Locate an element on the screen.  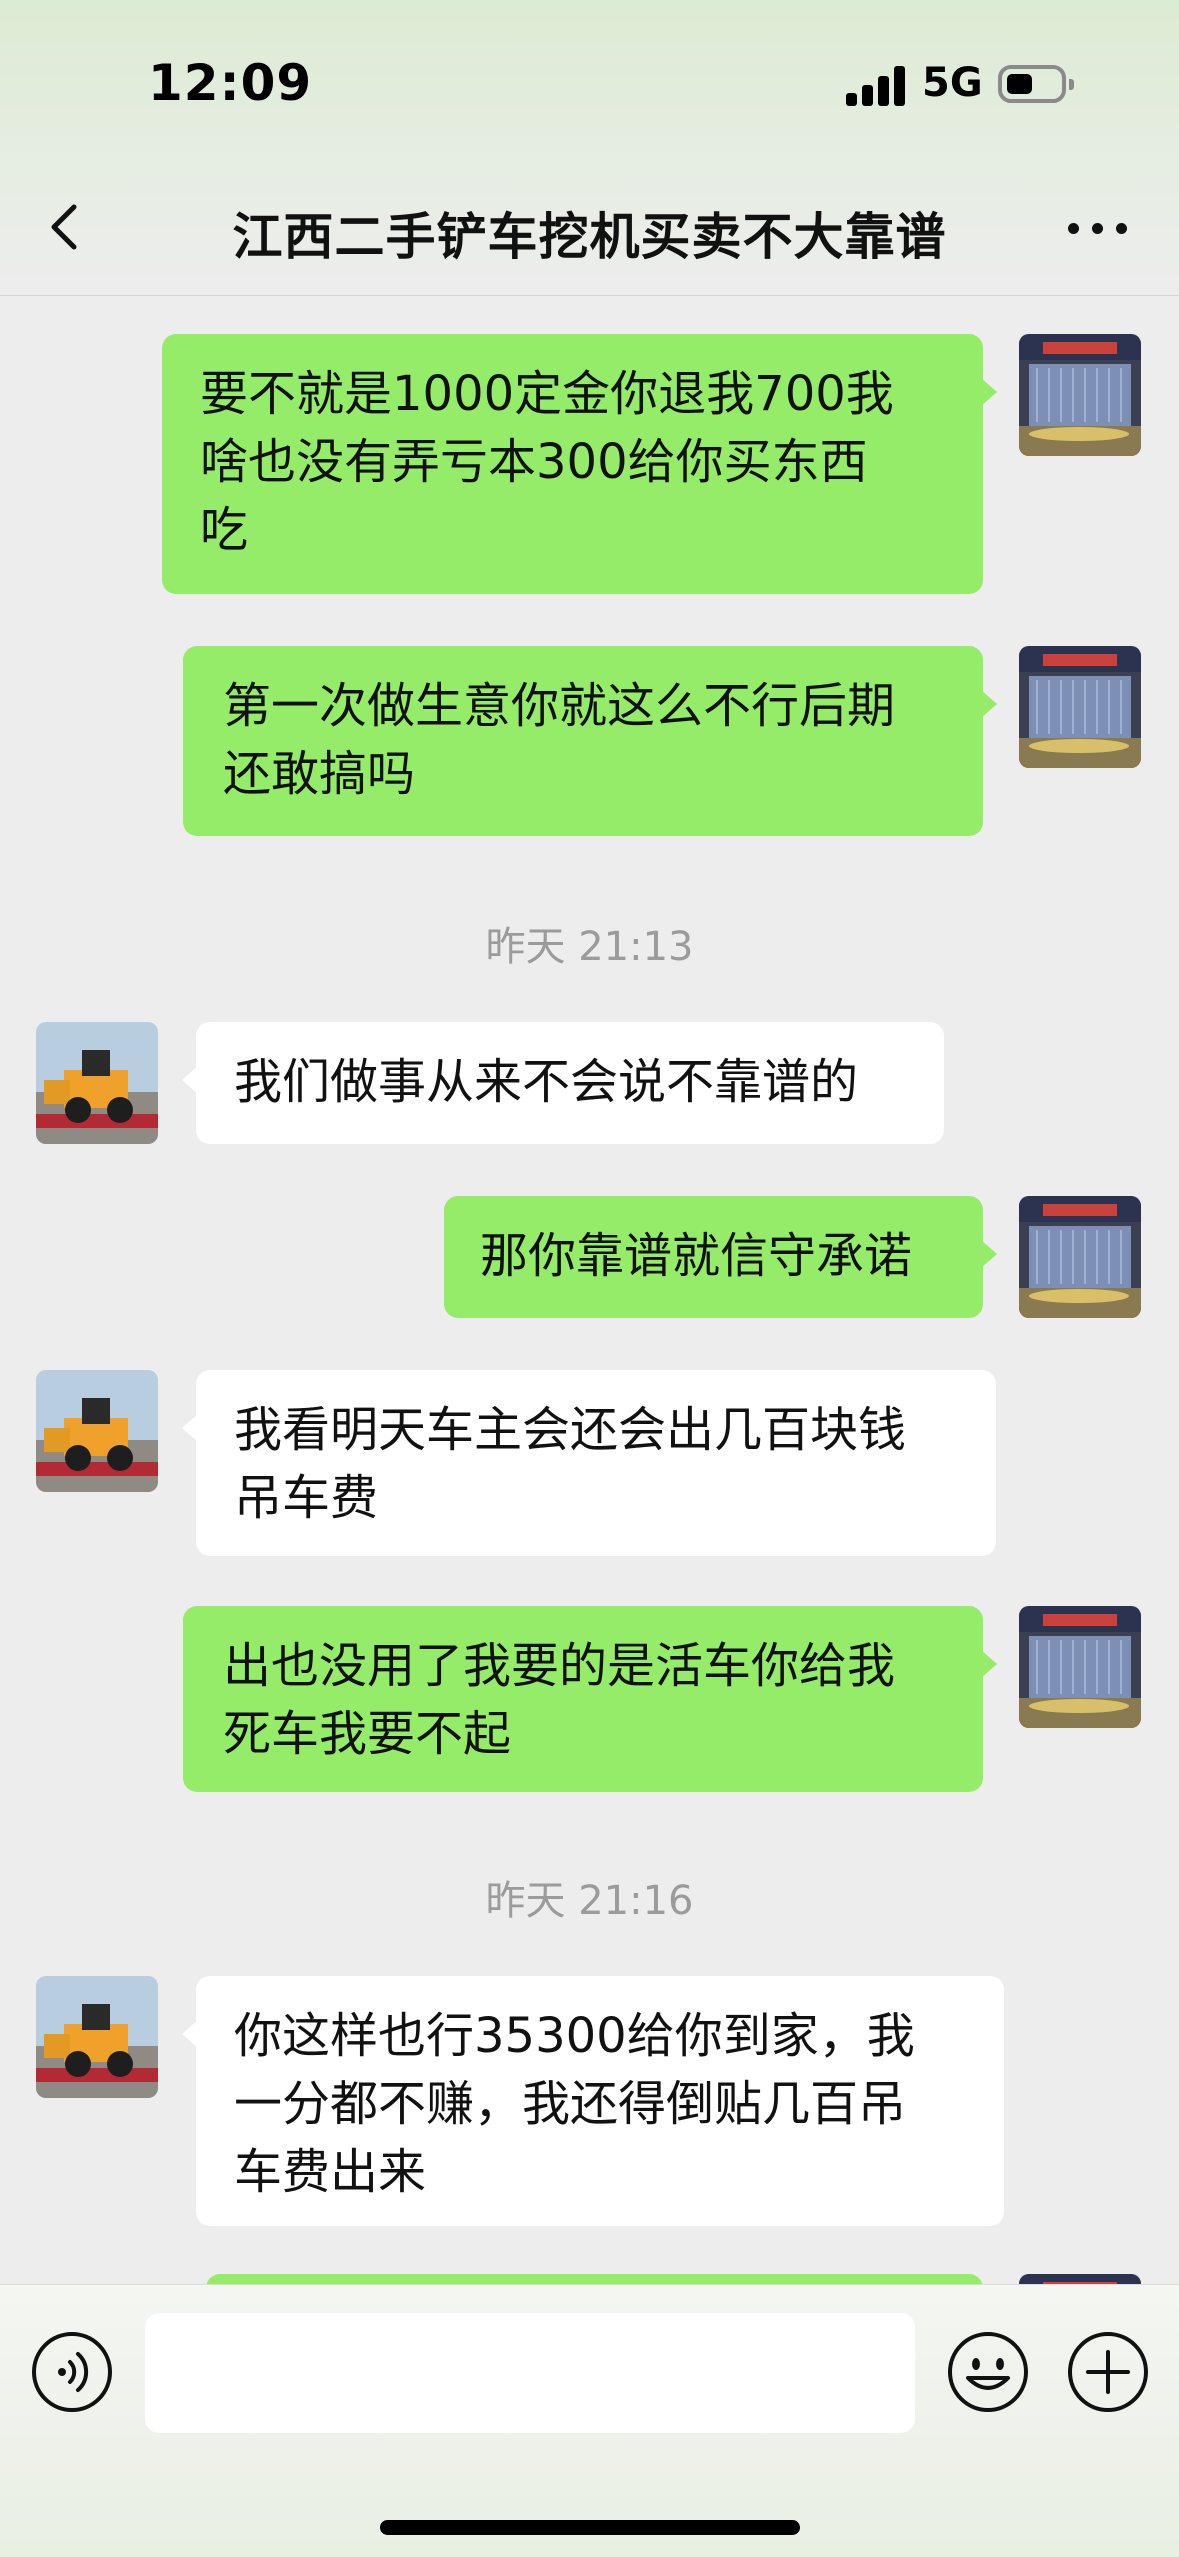
home-indicator is located at coordinates (590, 2527).